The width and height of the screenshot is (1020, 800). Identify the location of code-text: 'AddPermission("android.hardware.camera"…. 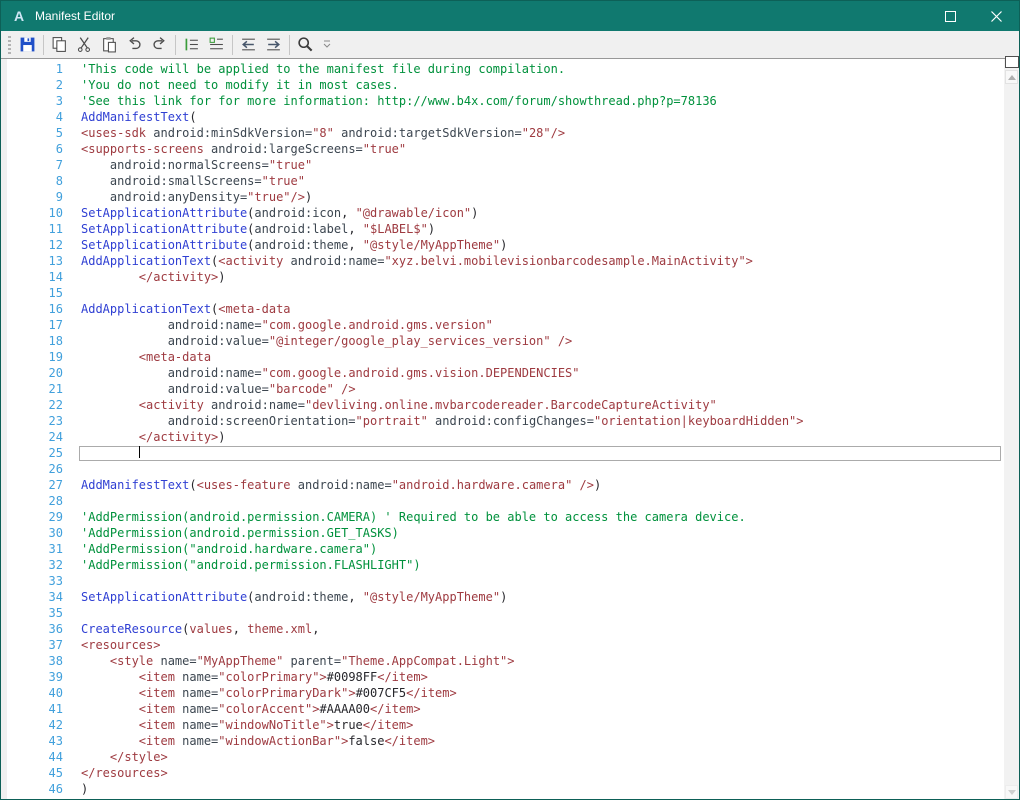
(541, 549).